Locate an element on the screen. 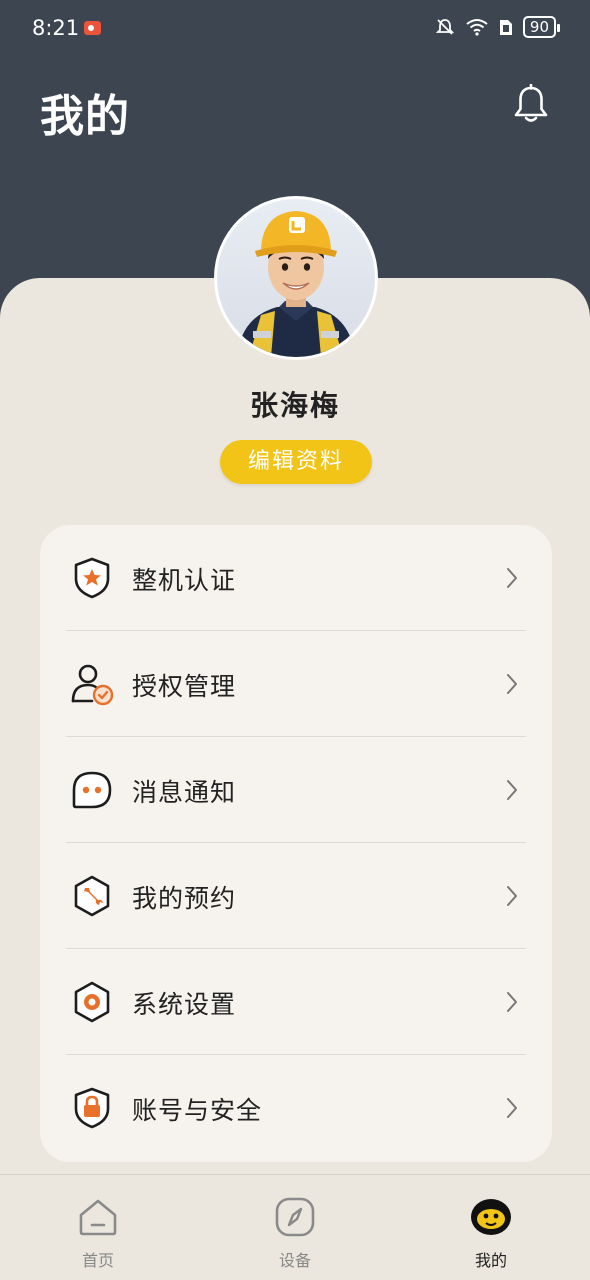 This screenshot has width=590, height=1280. wifi-icon is located at coordinates (477, 27).